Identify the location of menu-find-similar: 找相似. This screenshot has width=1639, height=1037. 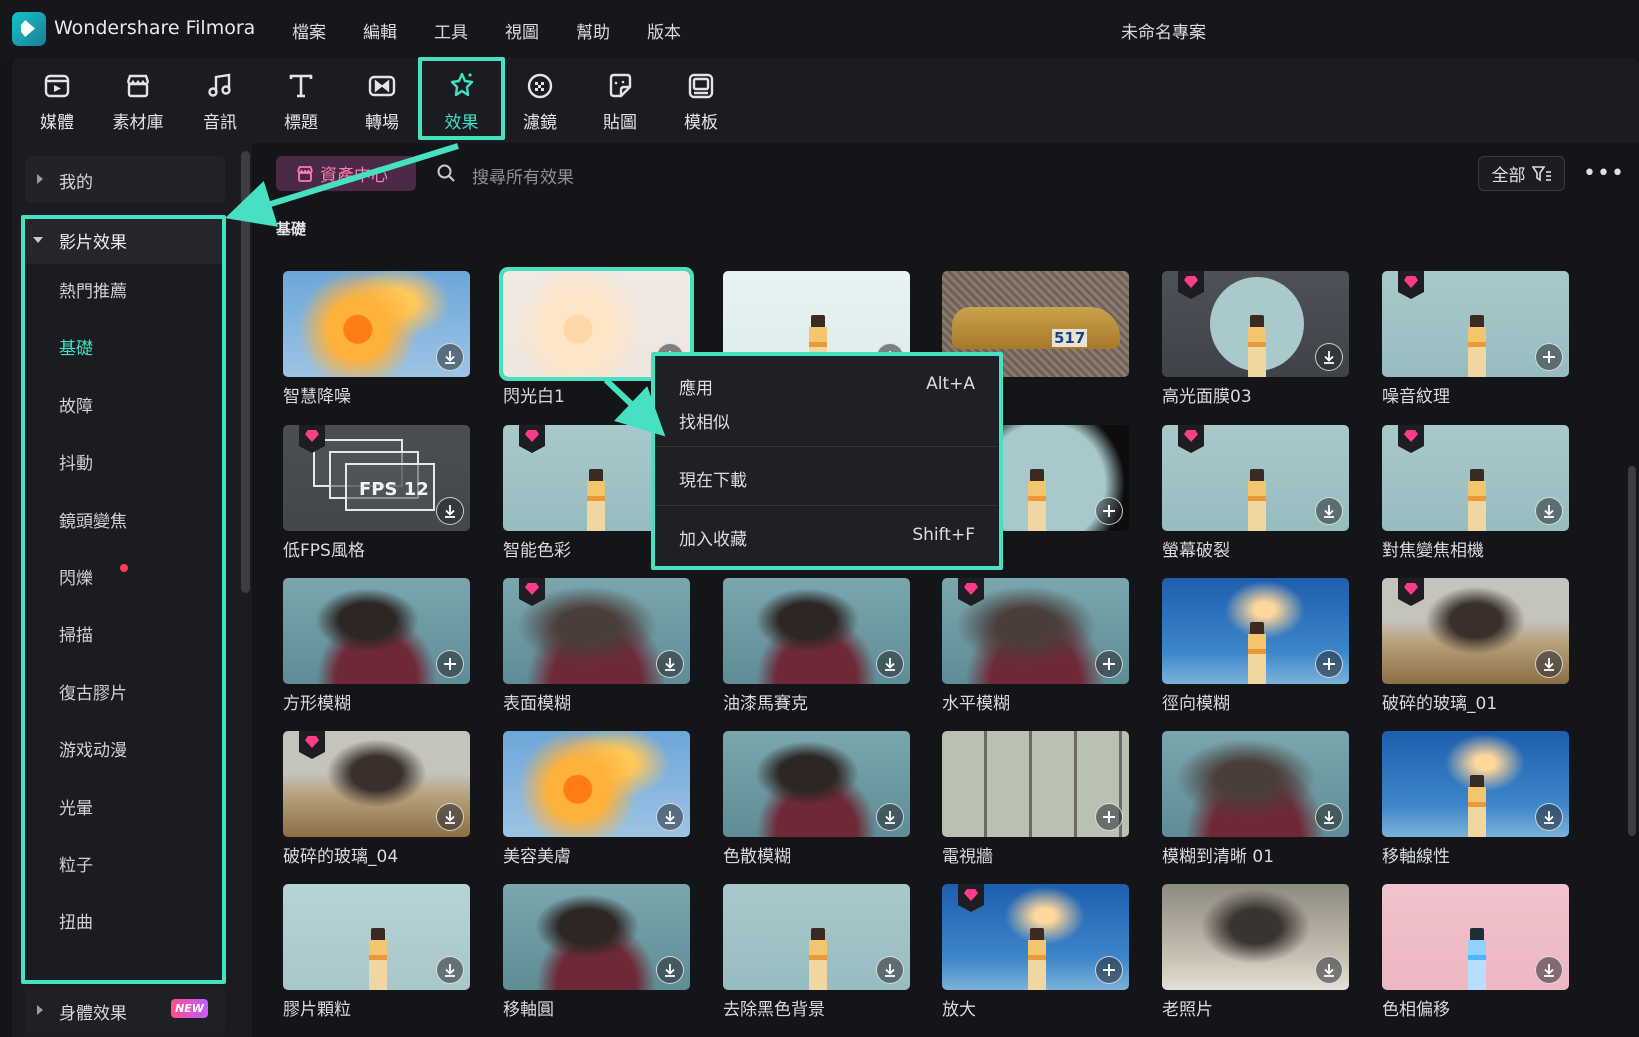
(704, 420).